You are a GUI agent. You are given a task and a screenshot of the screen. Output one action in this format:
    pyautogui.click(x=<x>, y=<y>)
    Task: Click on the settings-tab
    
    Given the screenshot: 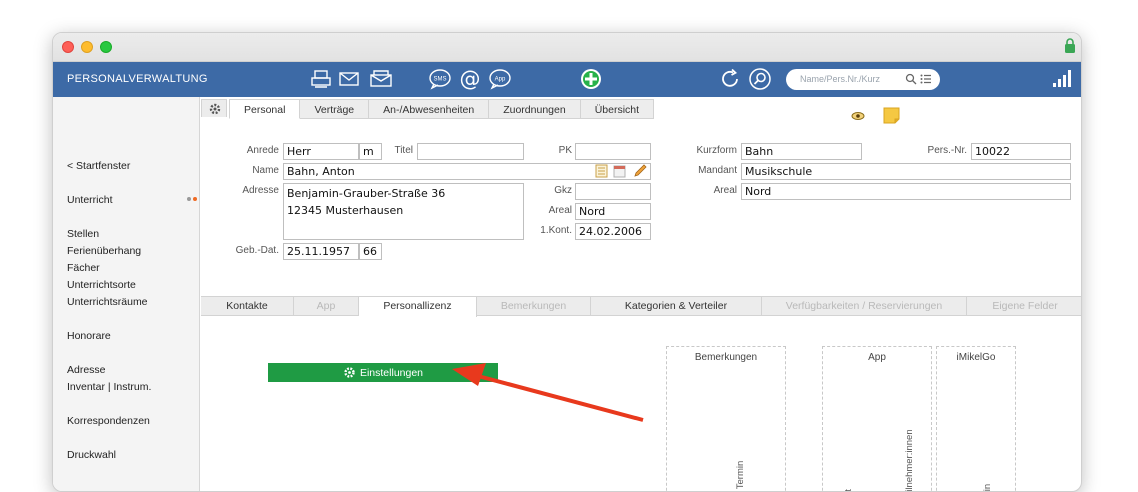 What is the action you would take?
    pyautogui.click(x=214, y=108)
    